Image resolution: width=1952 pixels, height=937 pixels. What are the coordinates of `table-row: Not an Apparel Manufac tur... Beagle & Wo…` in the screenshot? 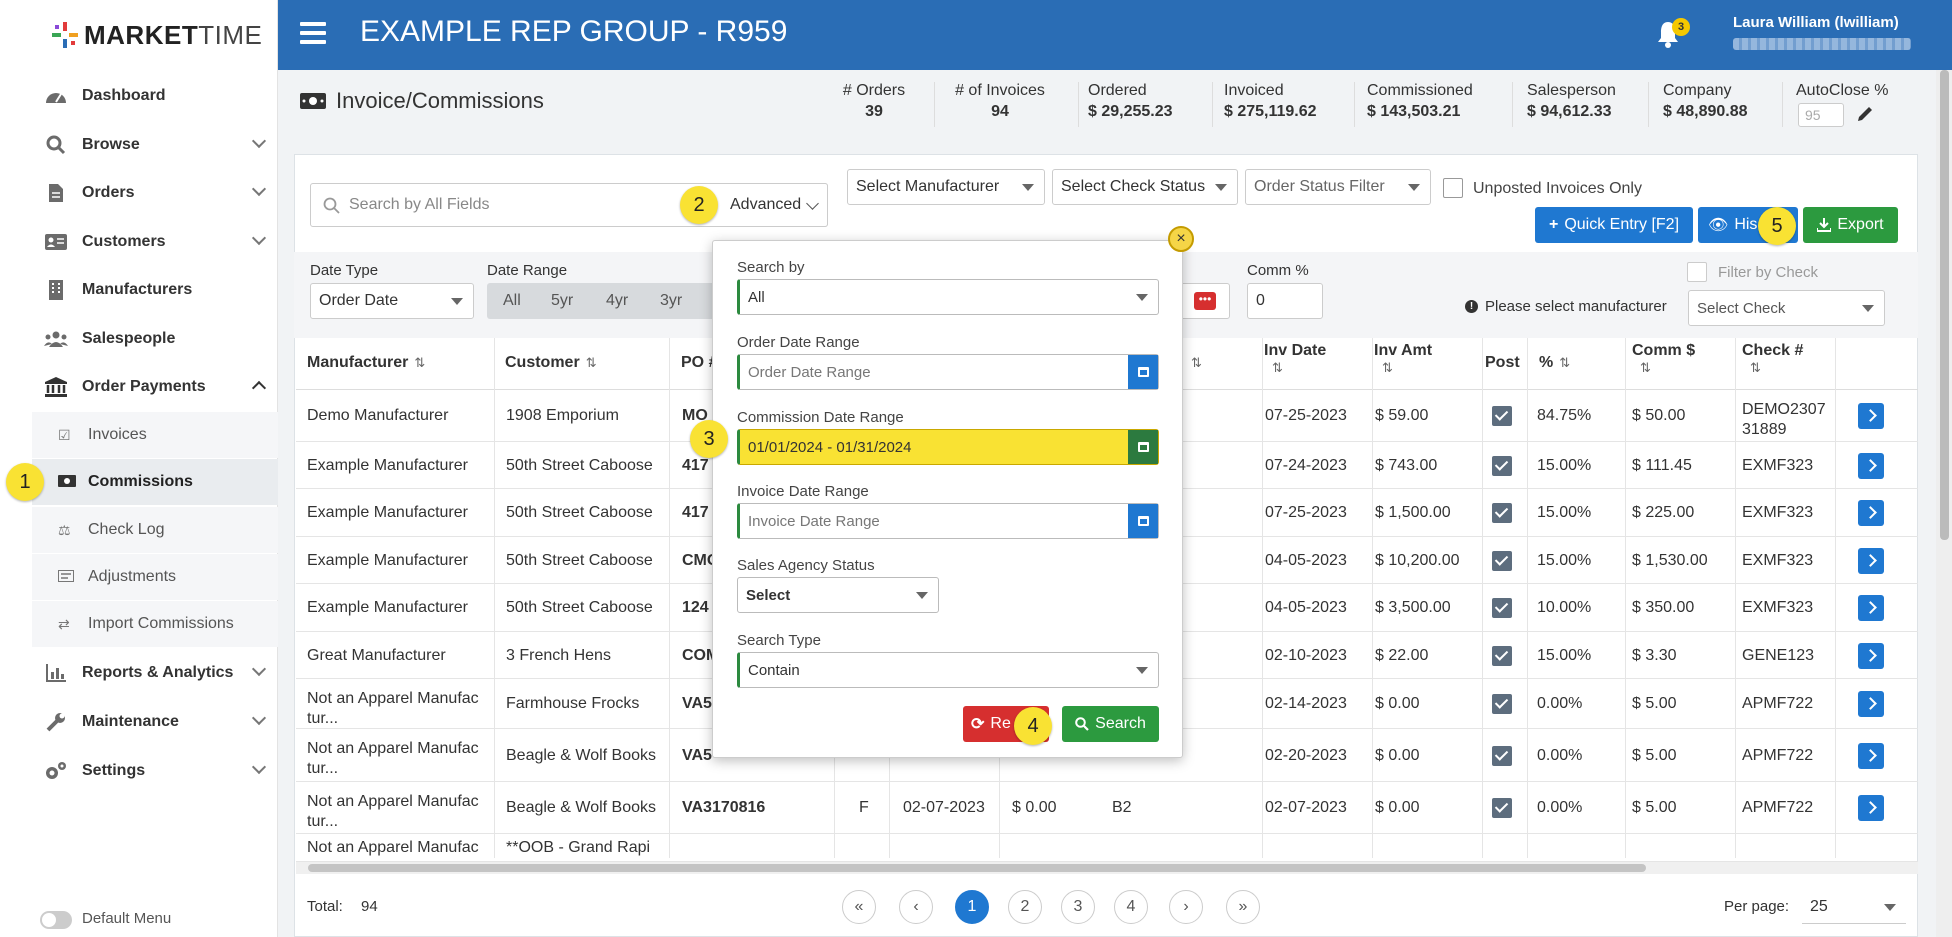 It's located at (1107, 808).